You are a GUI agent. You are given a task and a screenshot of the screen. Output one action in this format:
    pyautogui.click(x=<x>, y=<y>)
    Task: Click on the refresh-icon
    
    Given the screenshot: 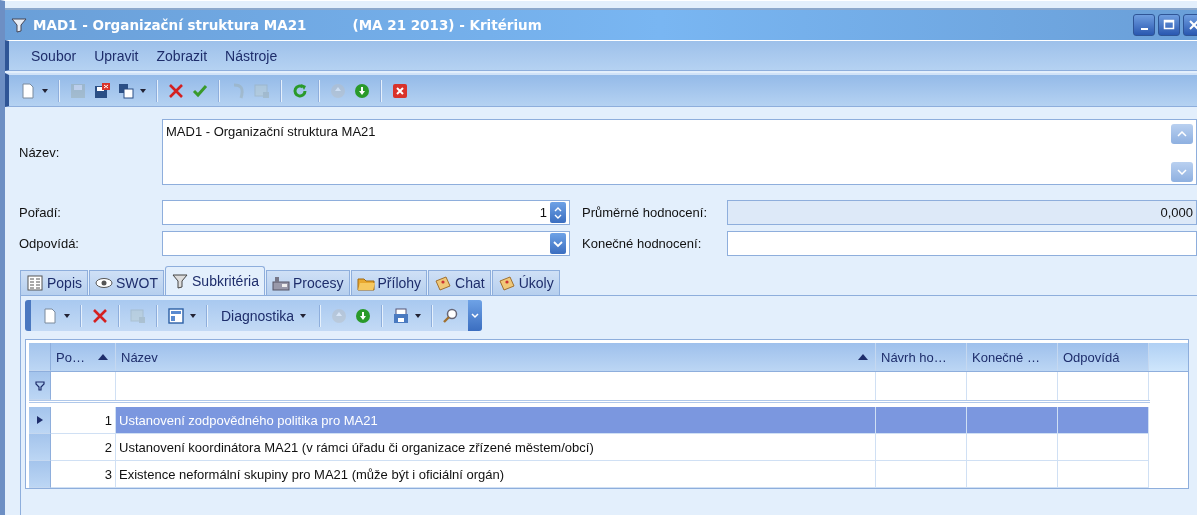 What is the action you would take?
    pyautogui.click(x=300, y=90)
    